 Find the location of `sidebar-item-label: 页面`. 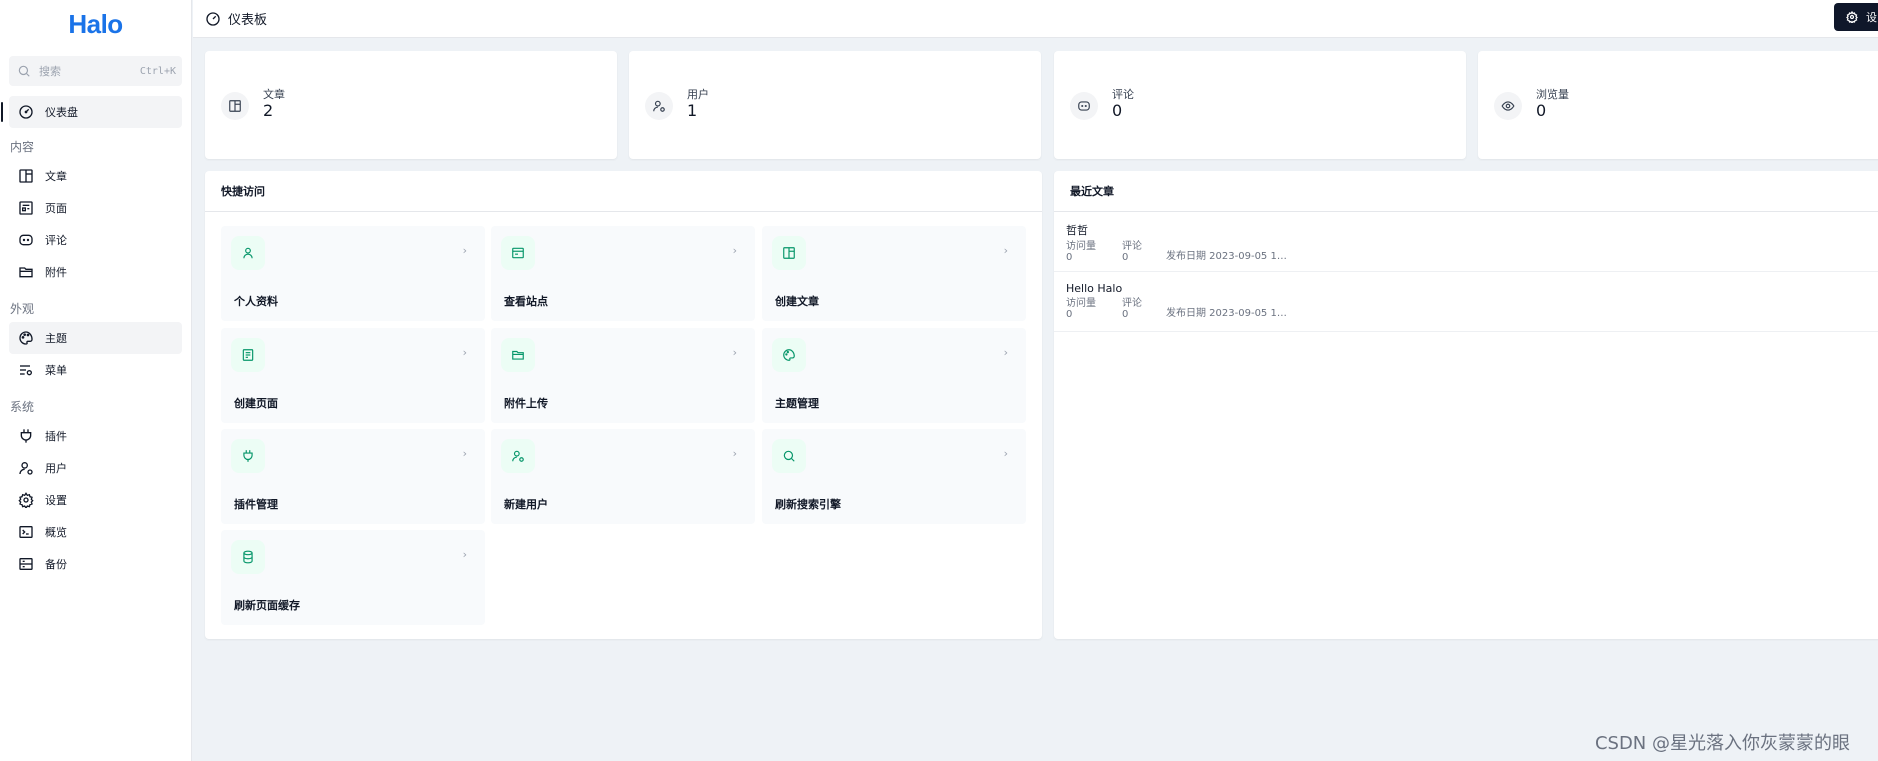

sidebar-item-label: 页面 is located at coordinates (56, 208).